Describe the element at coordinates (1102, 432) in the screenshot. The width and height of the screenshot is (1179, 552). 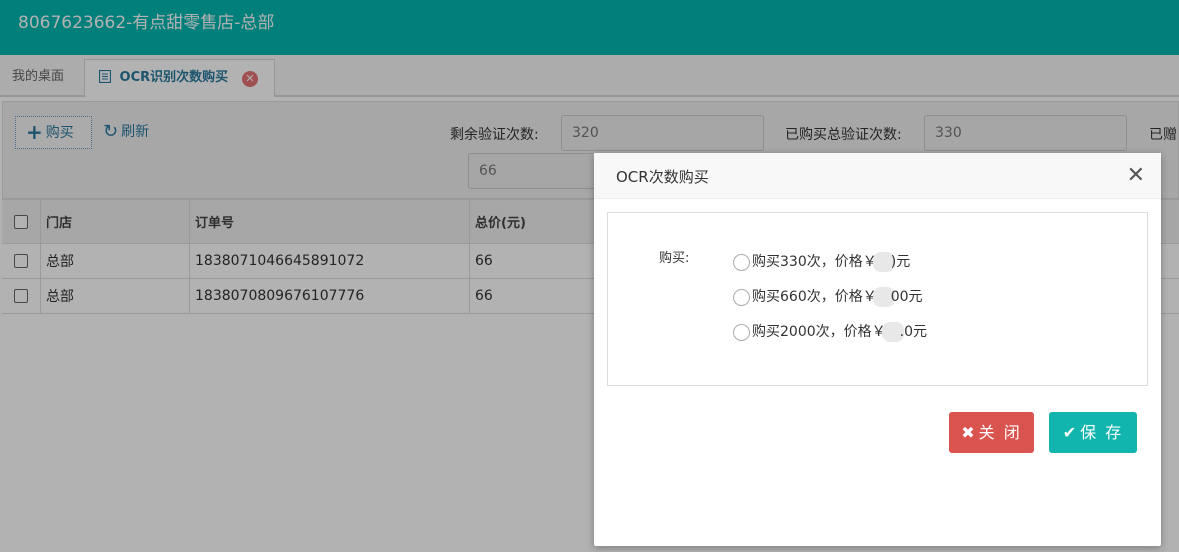
I see `save-button-label: 保 存` at that location.